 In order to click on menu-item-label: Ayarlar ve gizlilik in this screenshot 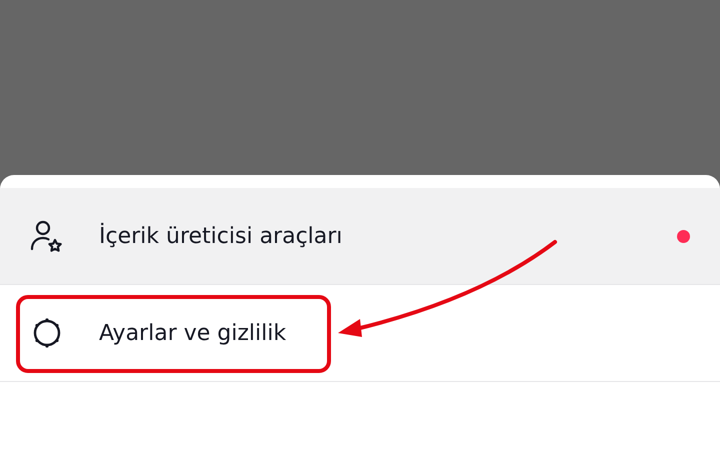, I will do `click(193, 333)`.